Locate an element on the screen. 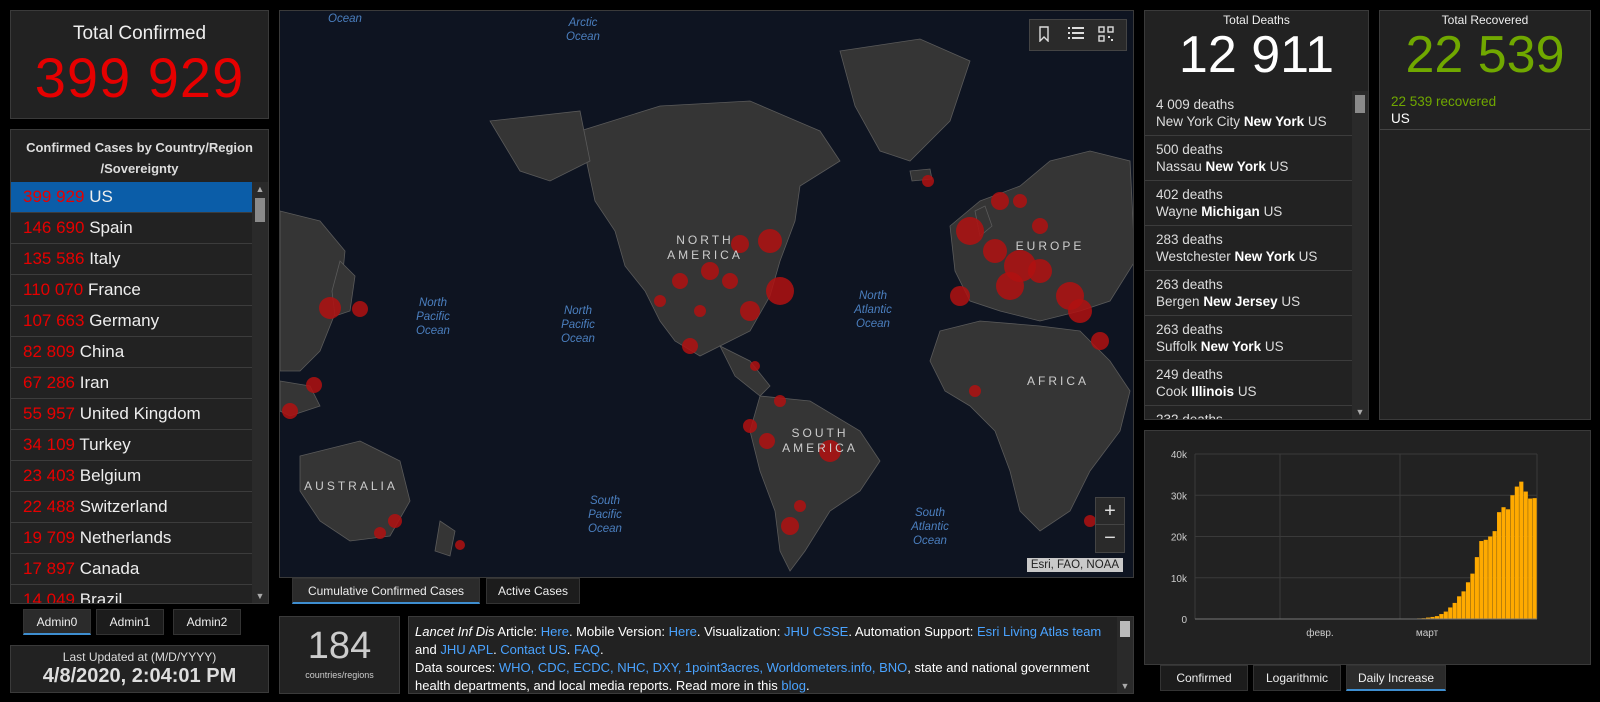  zoom-out-button: − is located at coordinates (1110, 538).